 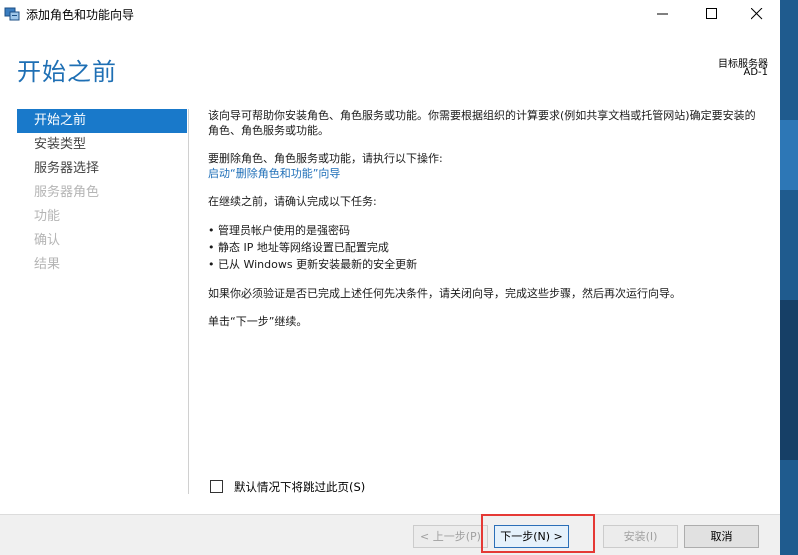 I want to click on nav-item-features: 功能, so click(x=47, y=216).